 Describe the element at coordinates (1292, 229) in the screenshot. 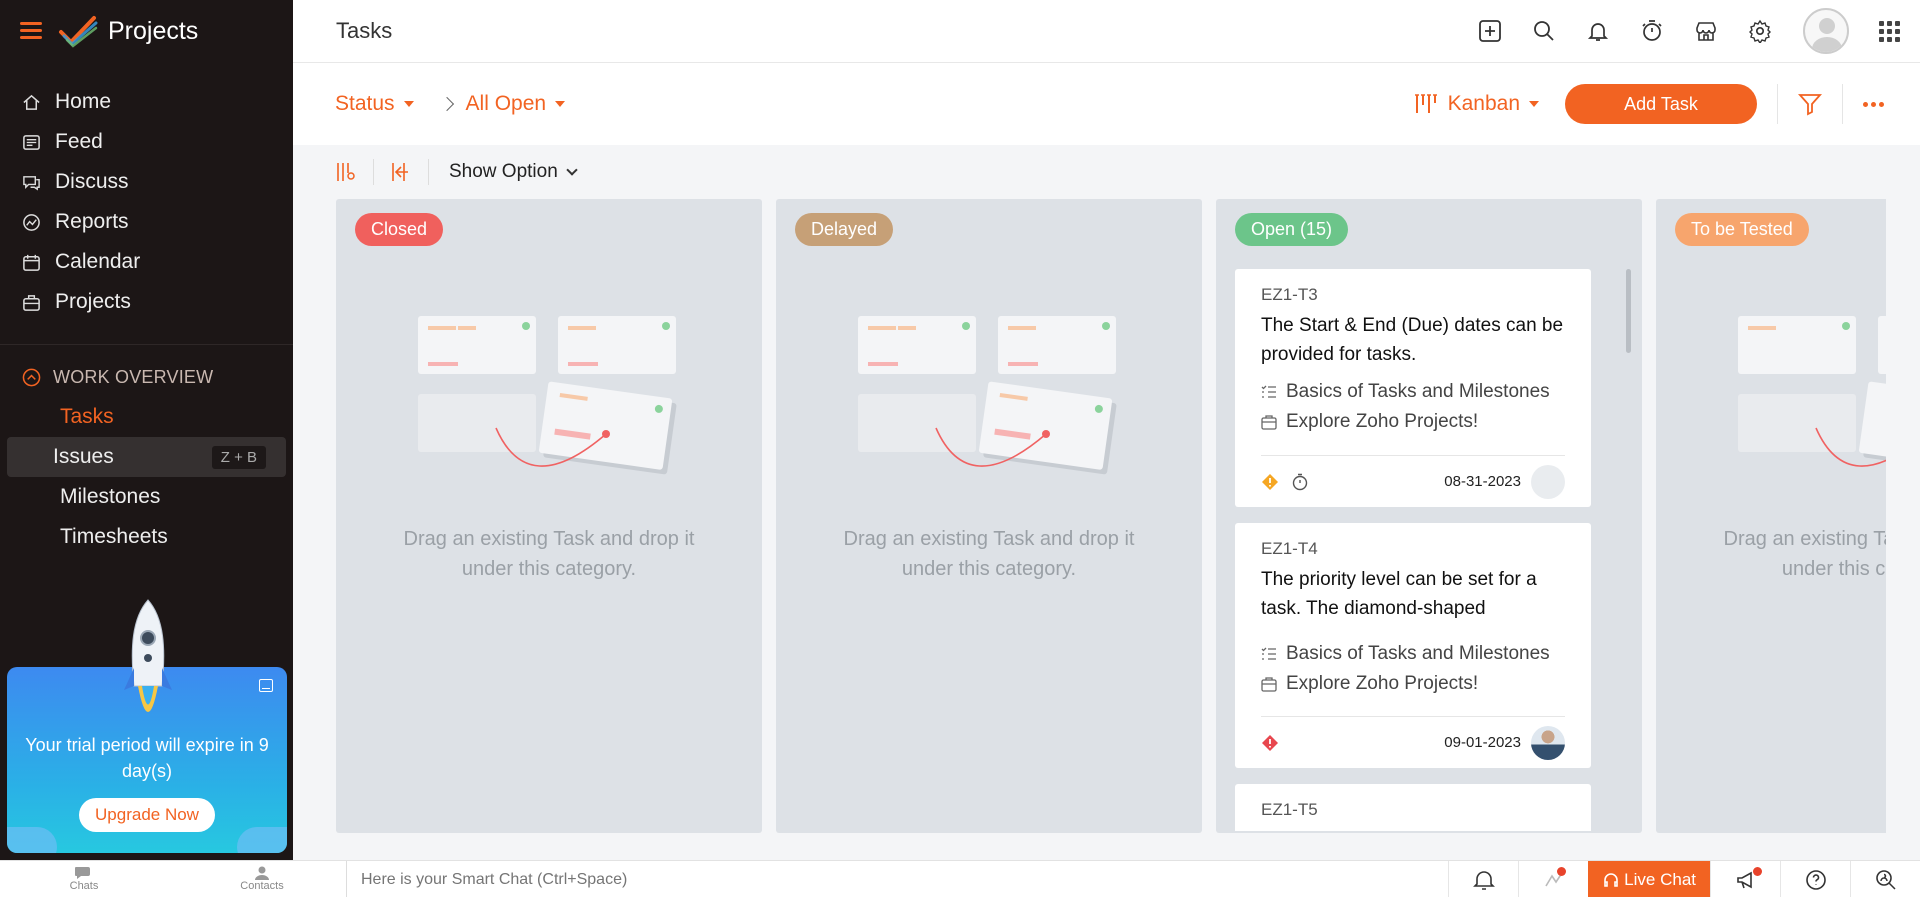

I see `column-badge: Open (15)` at that location.